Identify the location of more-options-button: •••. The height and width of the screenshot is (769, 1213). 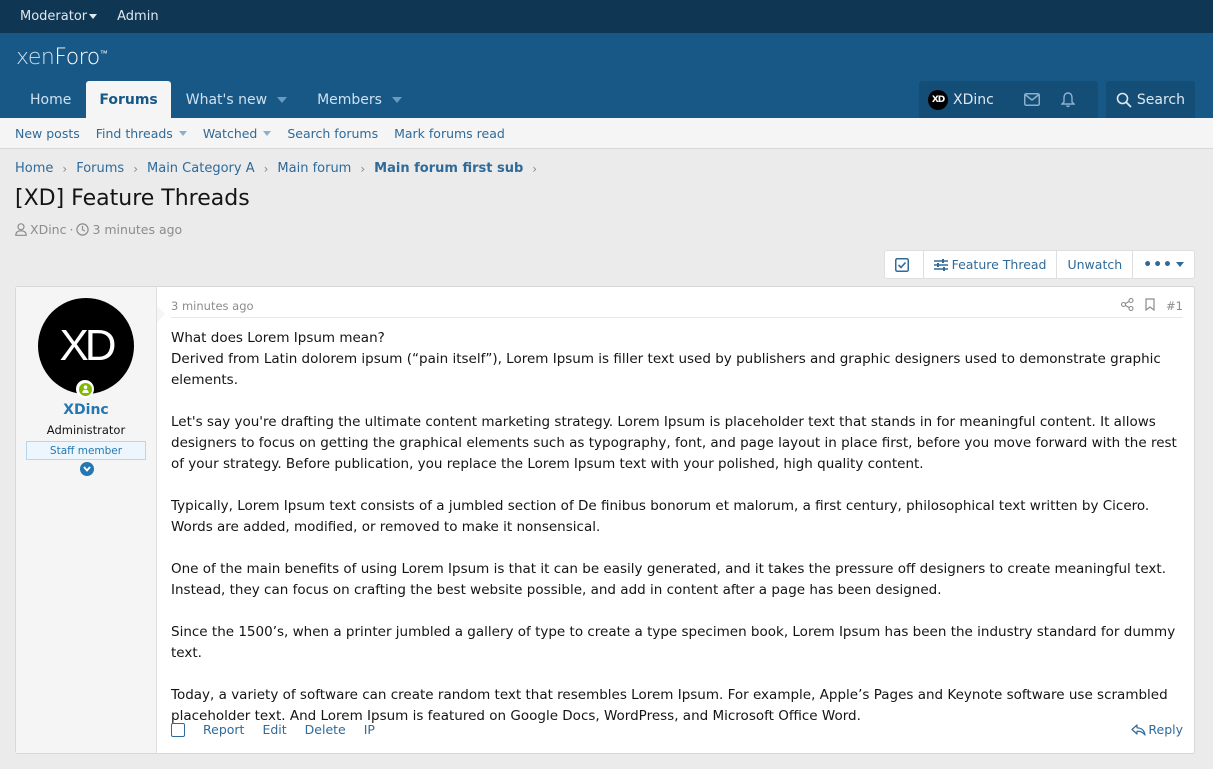
(1163, 264).